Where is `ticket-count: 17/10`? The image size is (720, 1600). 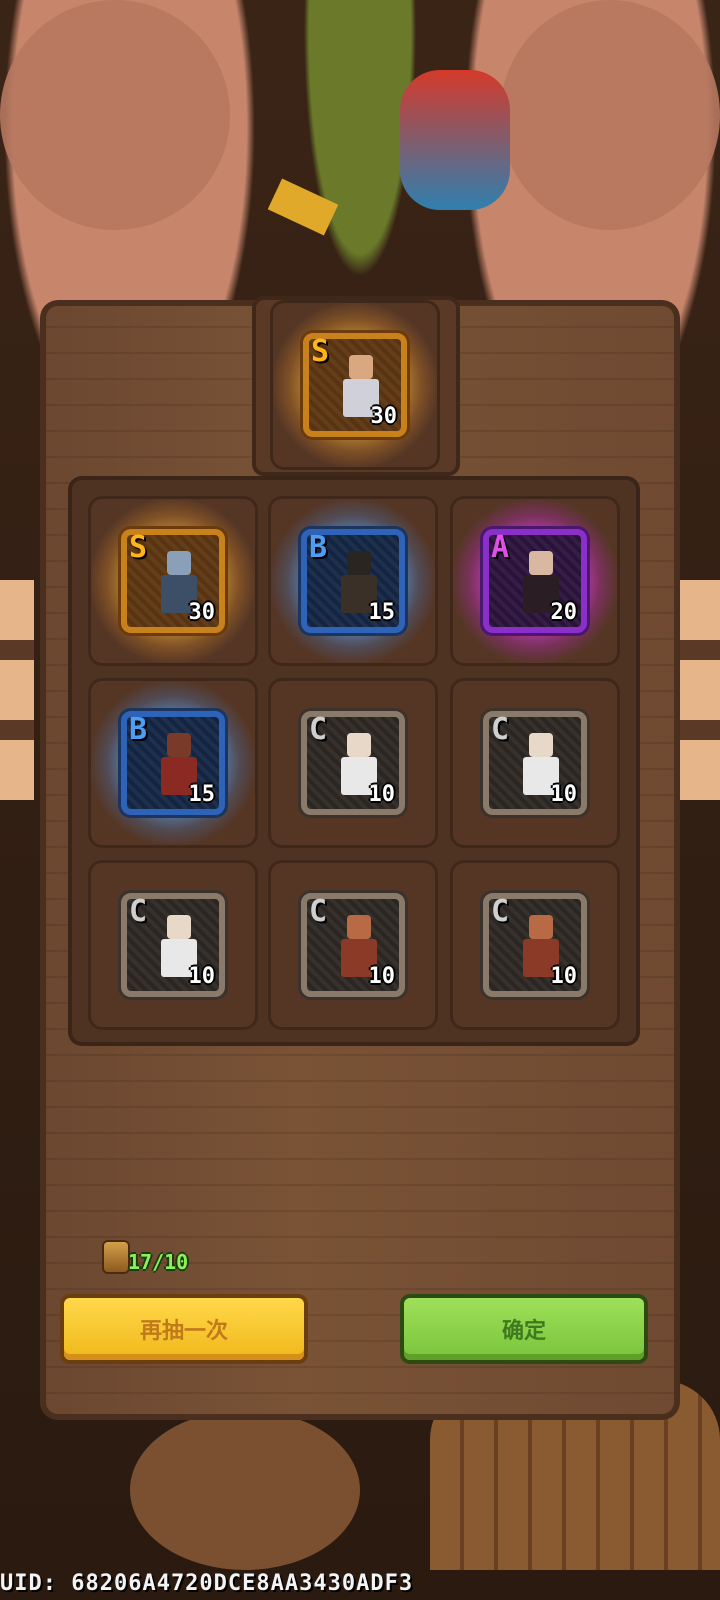
ticket-count: 17/10 is located at coordinates (158, 1262).